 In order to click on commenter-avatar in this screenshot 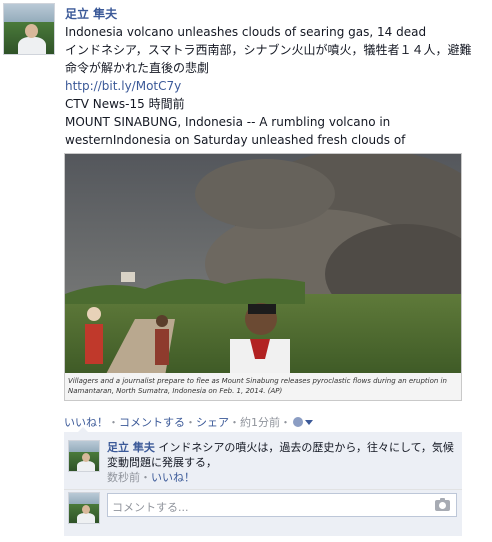, I will do `click(84, 456)`.